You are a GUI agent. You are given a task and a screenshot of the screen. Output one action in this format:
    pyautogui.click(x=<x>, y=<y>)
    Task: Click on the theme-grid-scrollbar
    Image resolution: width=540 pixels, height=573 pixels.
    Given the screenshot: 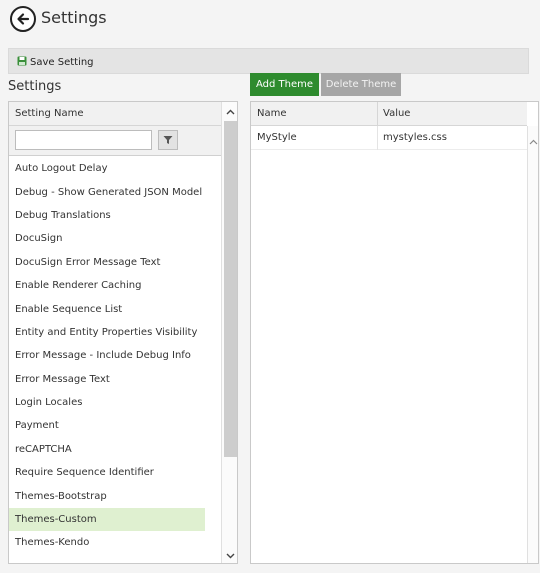 What is the action you would take?
    pyautogui.click(x=532, y=344)
    